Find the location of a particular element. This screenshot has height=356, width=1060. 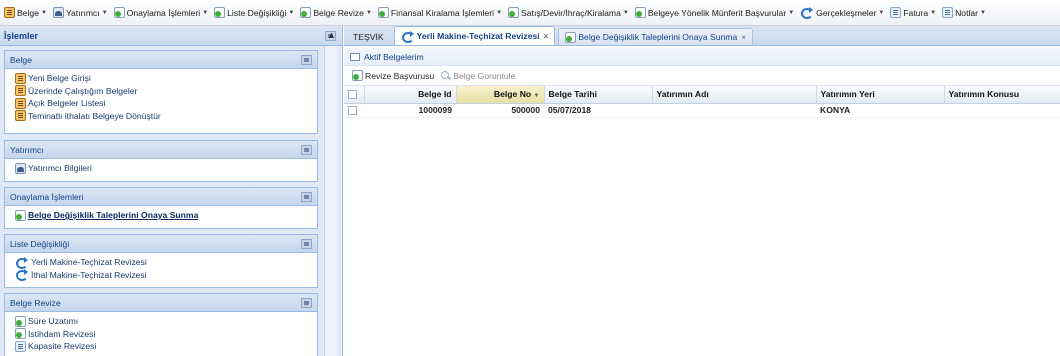

cell-yatirimin-yeri: KONYA is located at coordinates (880, 110).